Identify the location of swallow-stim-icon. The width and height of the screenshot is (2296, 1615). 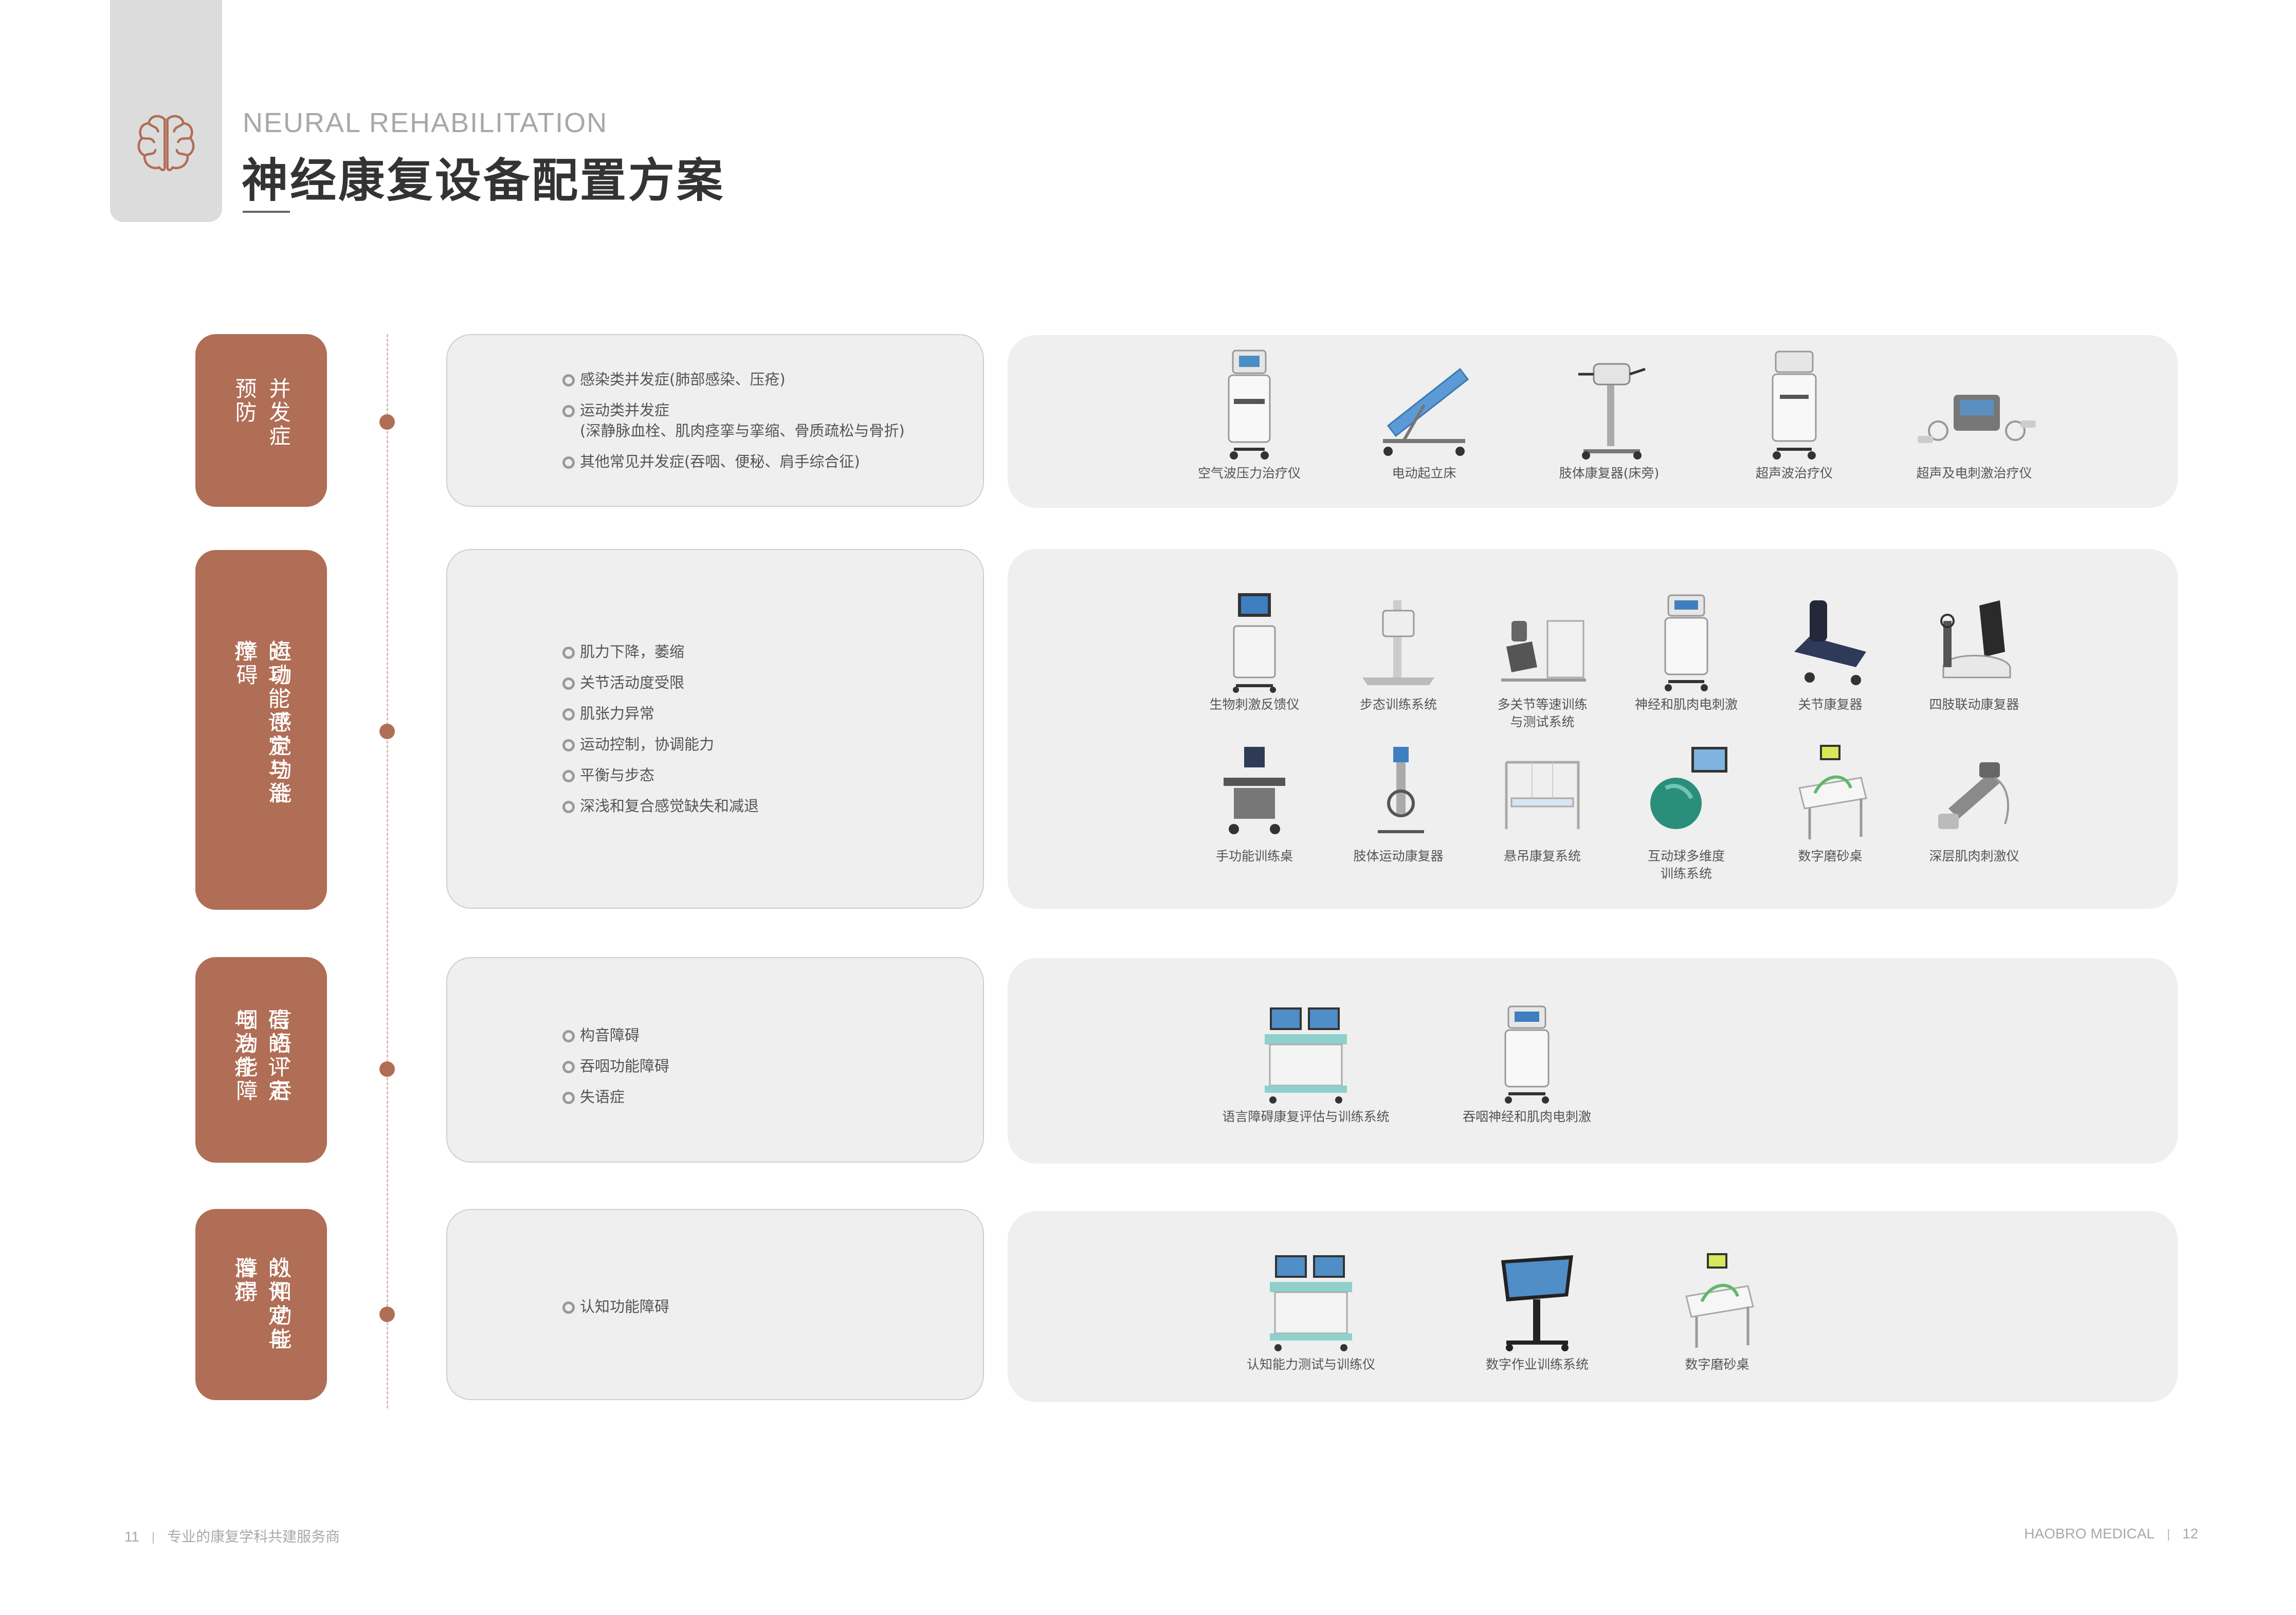
(1527, 1054).